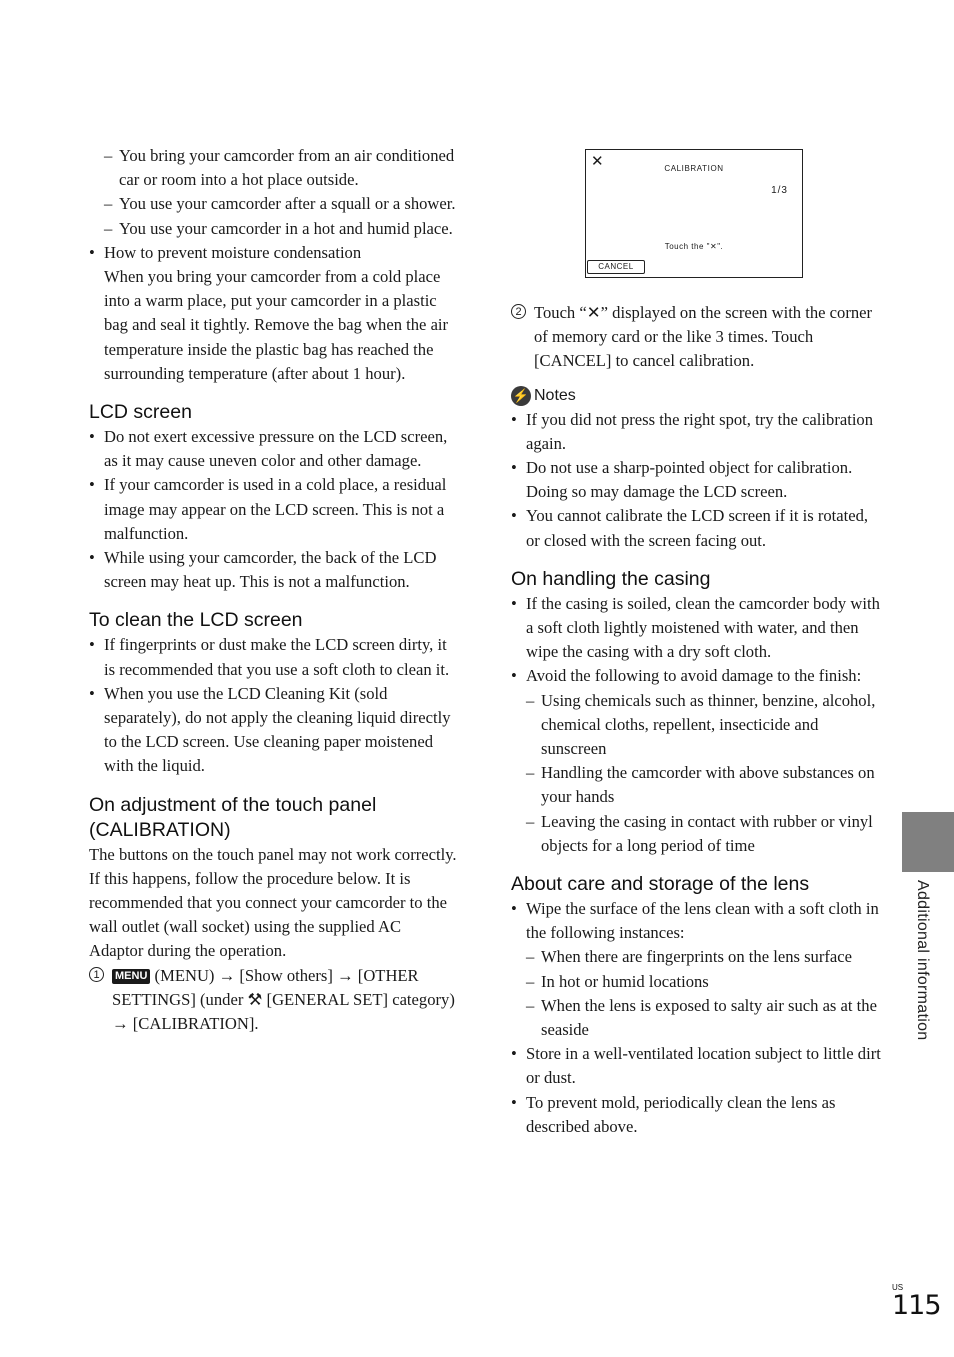  Describe the element at coordinates (660, 884) in the screenshot. I see `section-heading-lens: About care and storage of the lens` at that location.